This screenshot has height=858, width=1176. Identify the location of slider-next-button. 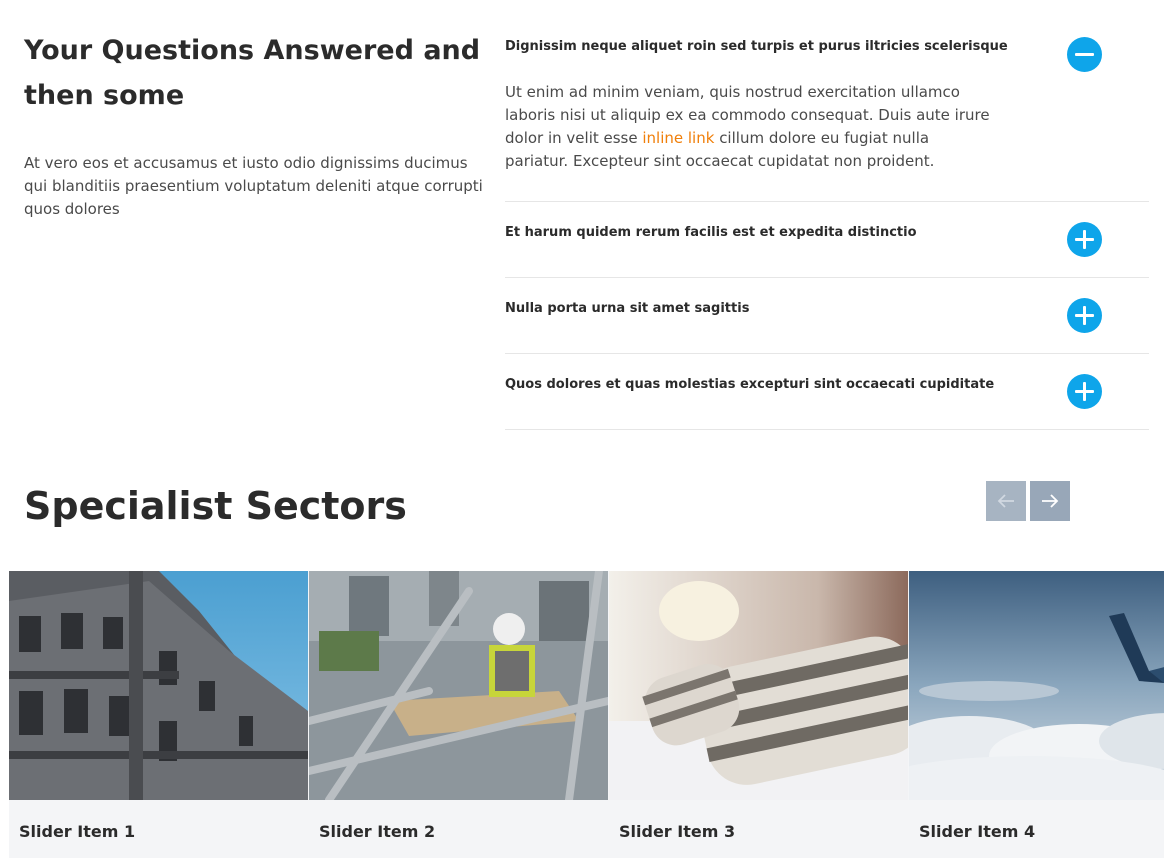
(1050, 501).